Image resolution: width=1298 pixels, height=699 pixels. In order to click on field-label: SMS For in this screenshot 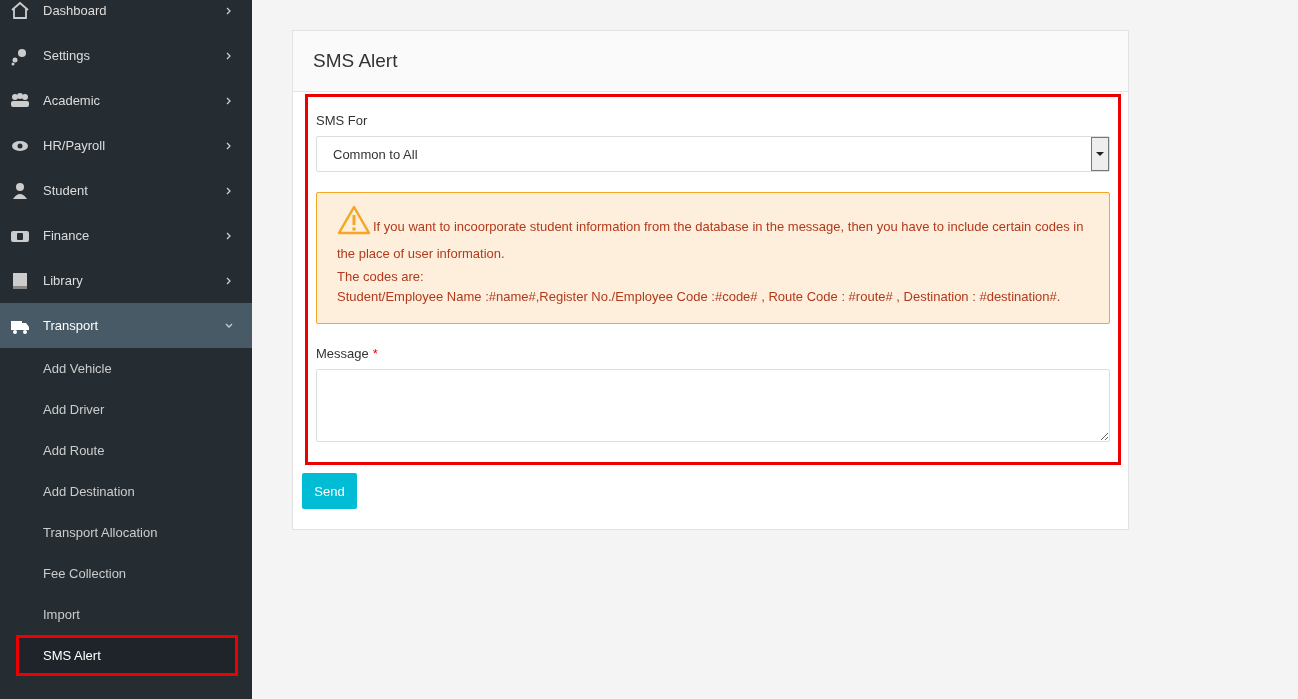, I will do `click(342, 120)`.